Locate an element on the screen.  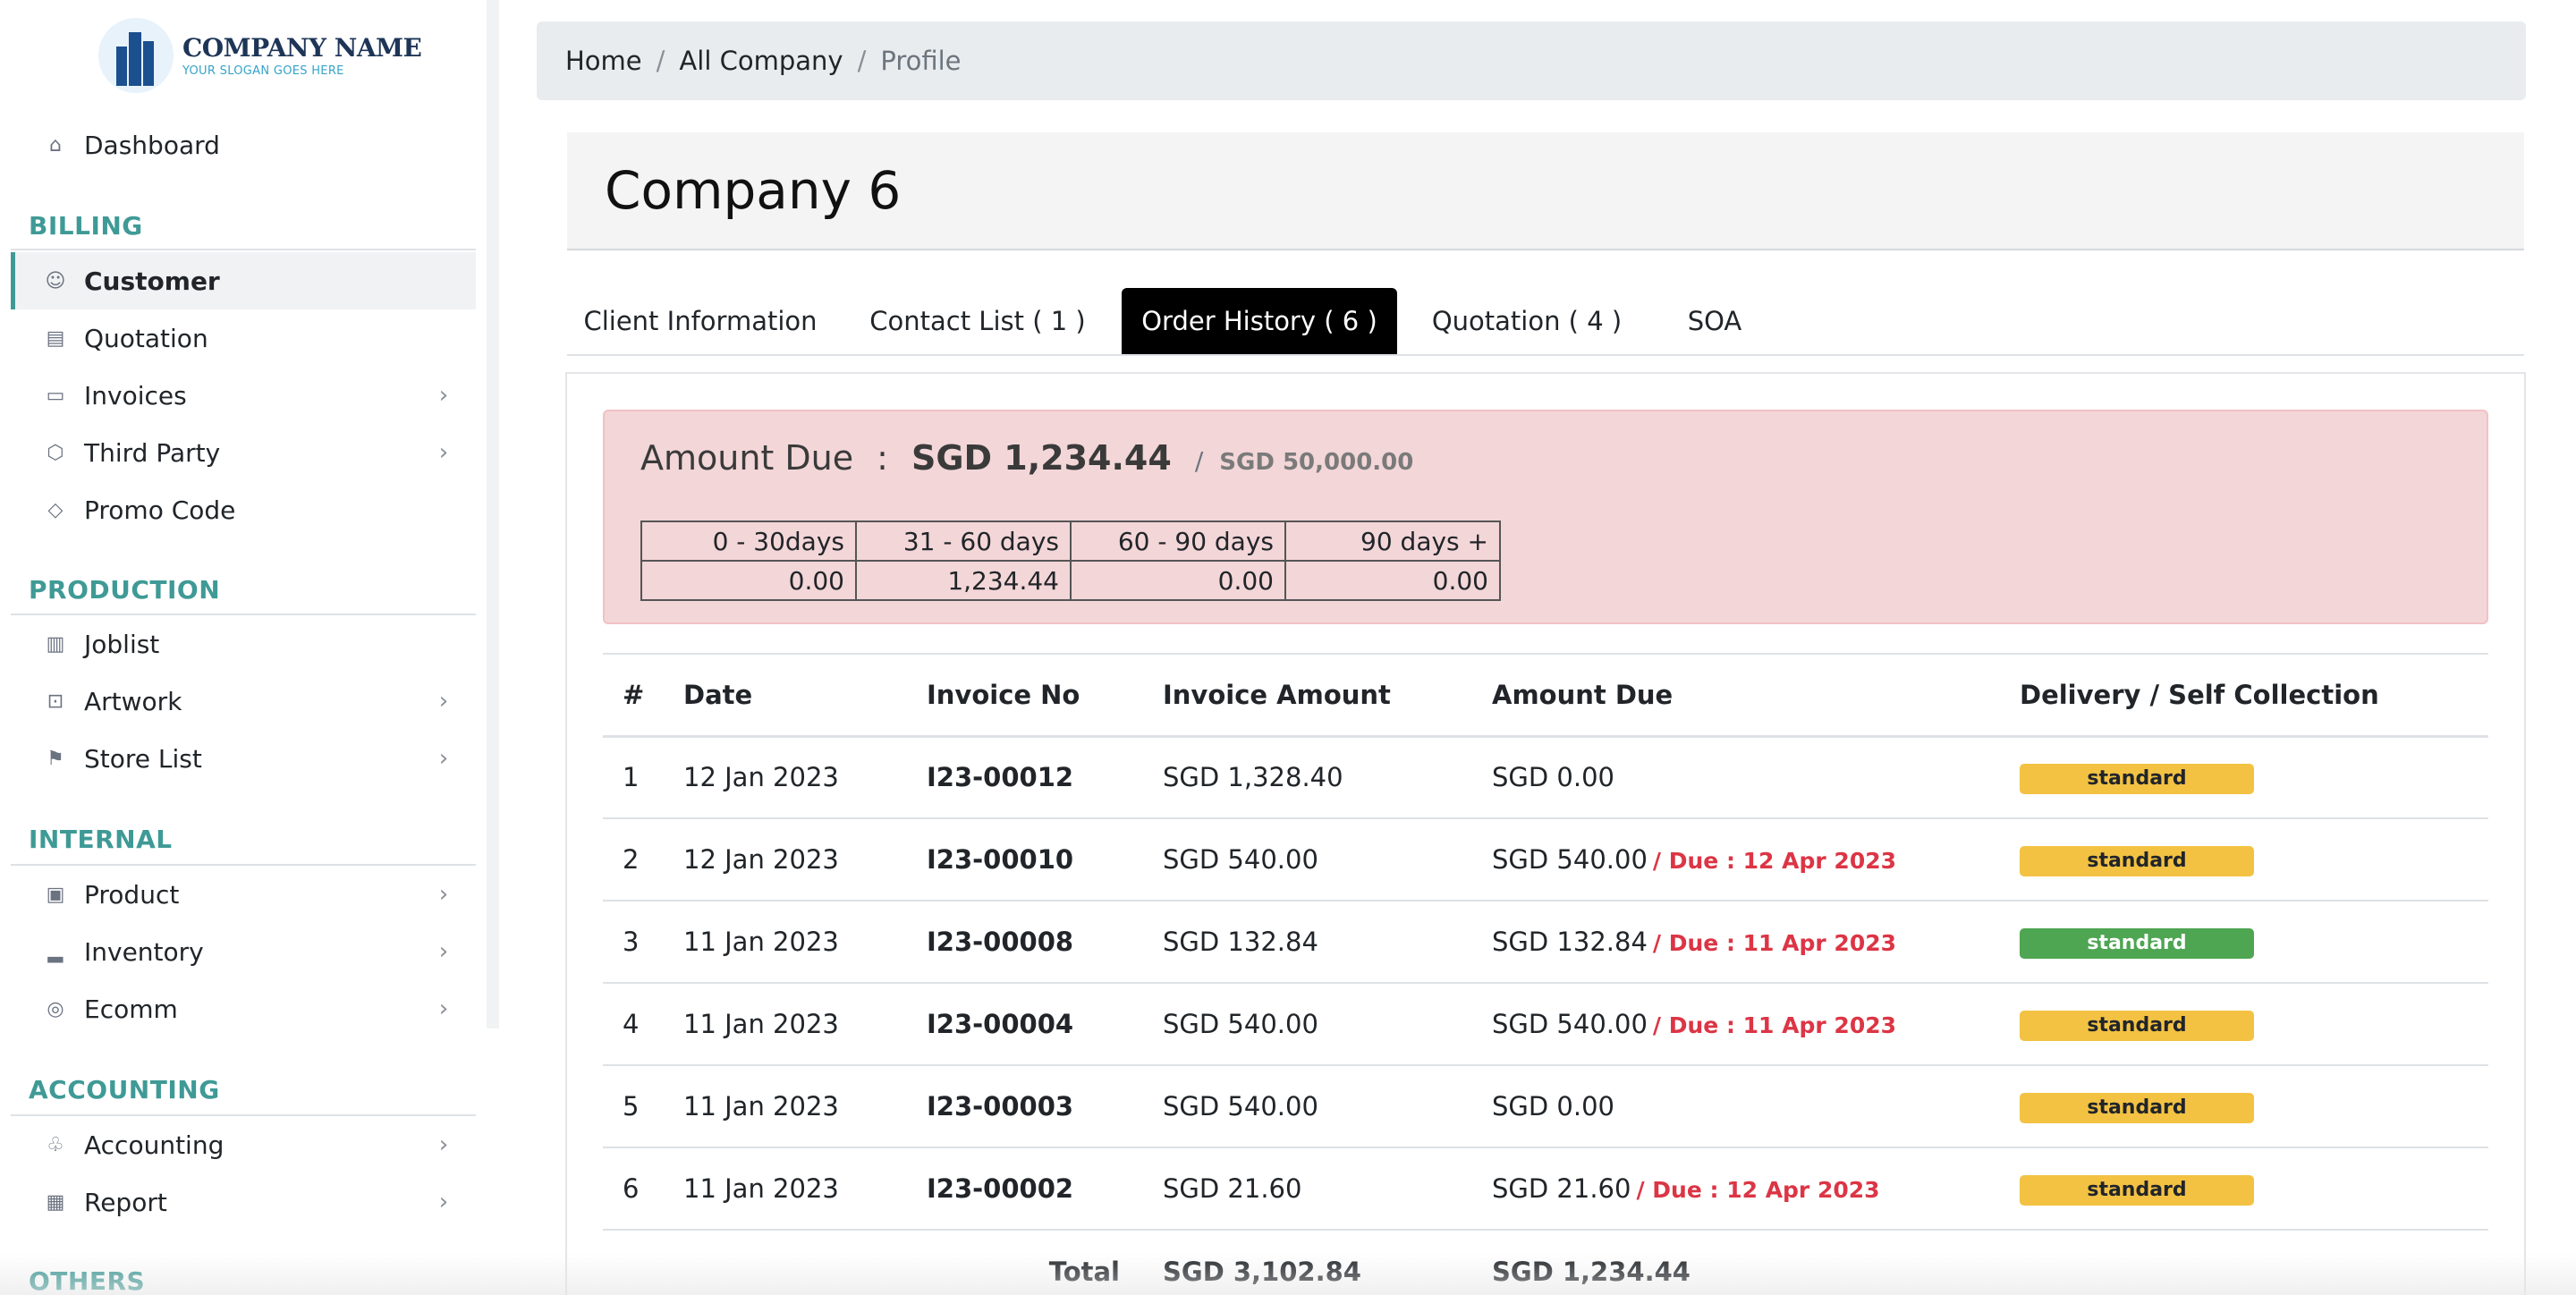
section-divider is located at coordinates (243, 249).